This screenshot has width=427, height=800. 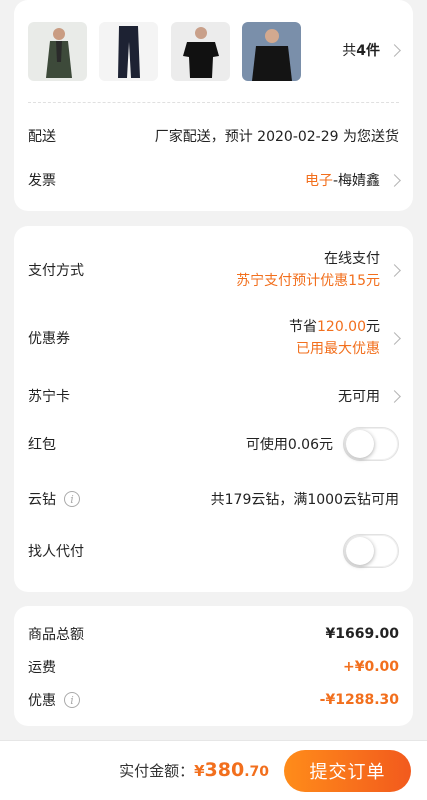 What do you see at coordinates (56, 270) in the screenshot?
I see `payment-method-label: 支付方式` at bounding box center [56, 270].